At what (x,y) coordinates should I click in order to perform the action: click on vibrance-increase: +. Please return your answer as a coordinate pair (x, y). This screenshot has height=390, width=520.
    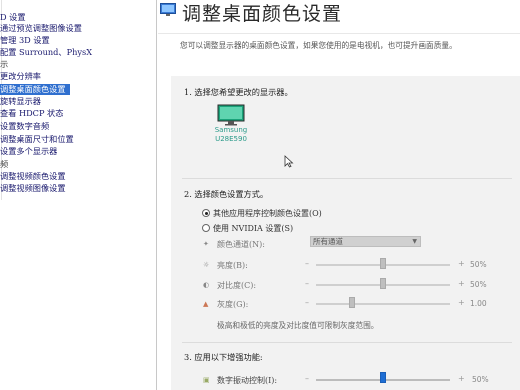
    Looking at the image, I should click on (461, 378).